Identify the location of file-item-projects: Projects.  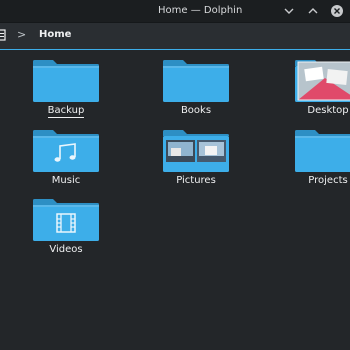
(316, 162).